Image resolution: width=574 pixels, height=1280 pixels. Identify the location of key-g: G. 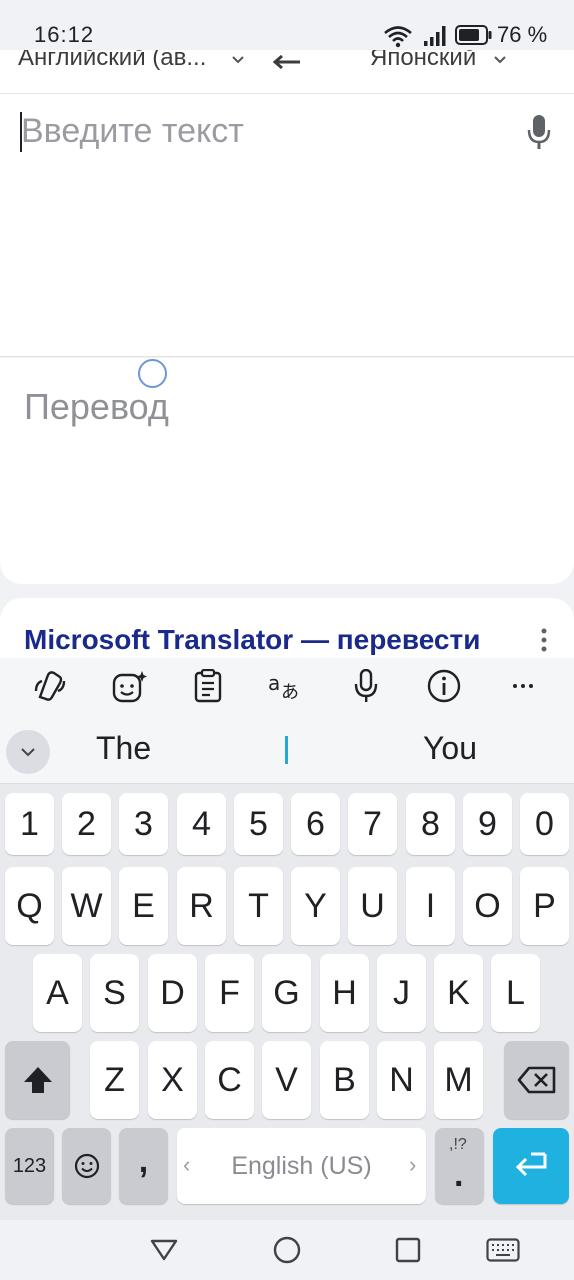
(286, 993).